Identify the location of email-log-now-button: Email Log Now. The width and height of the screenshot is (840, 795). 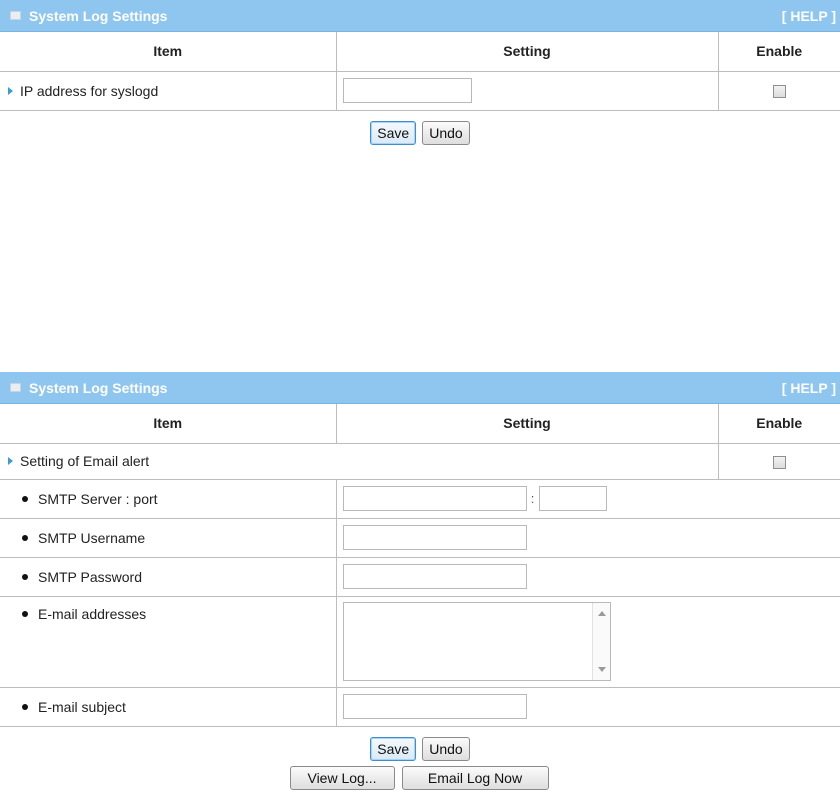
(475, 777).